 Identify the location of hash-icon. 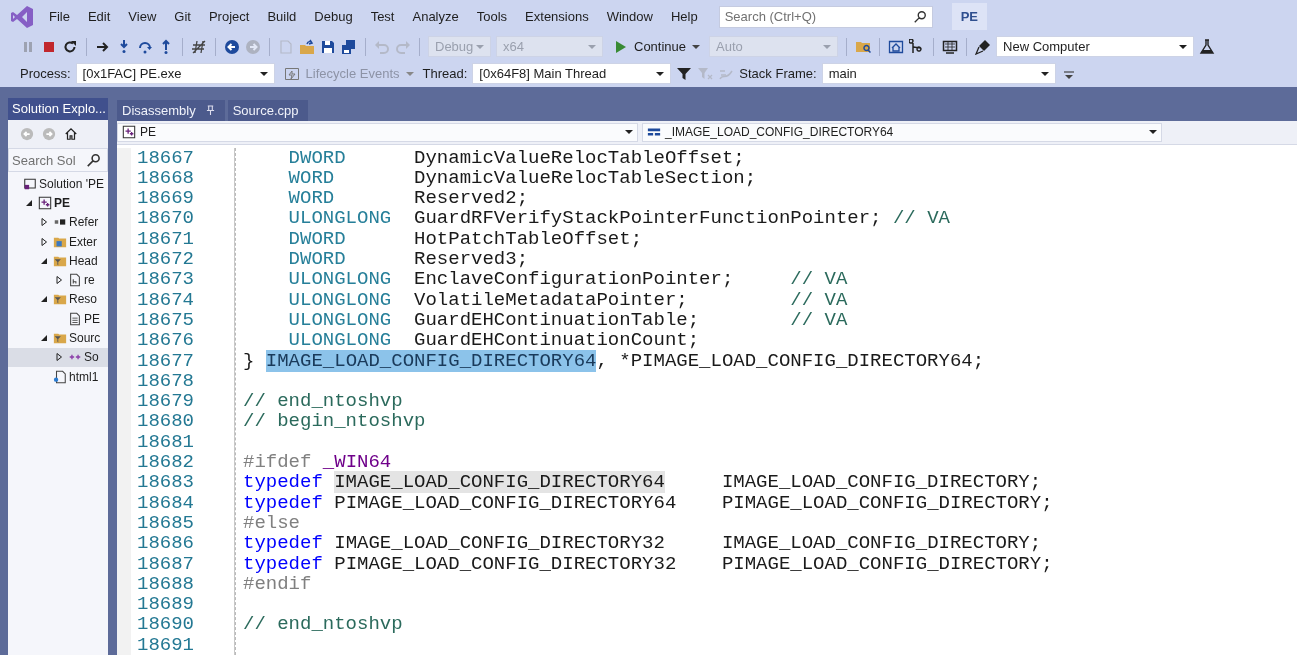
(199, 46).